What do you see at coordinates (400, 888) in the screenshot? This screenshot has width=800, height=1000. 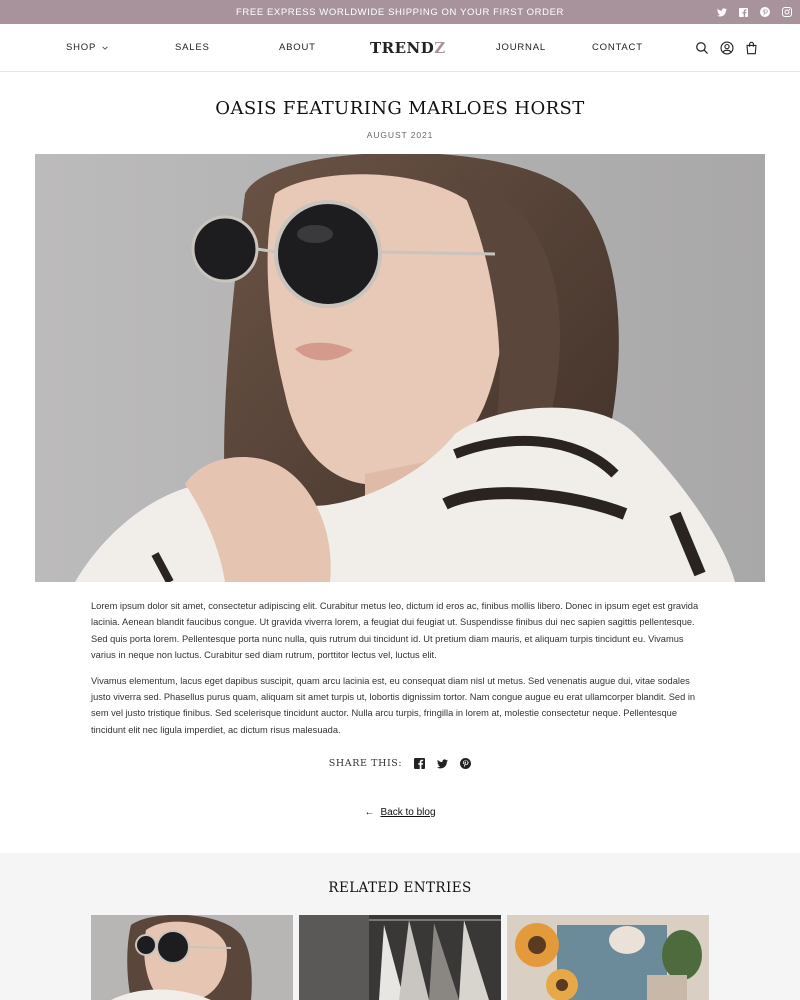 I see `related-title: RELATED ENTRIES` at bounding box center [400, 888].